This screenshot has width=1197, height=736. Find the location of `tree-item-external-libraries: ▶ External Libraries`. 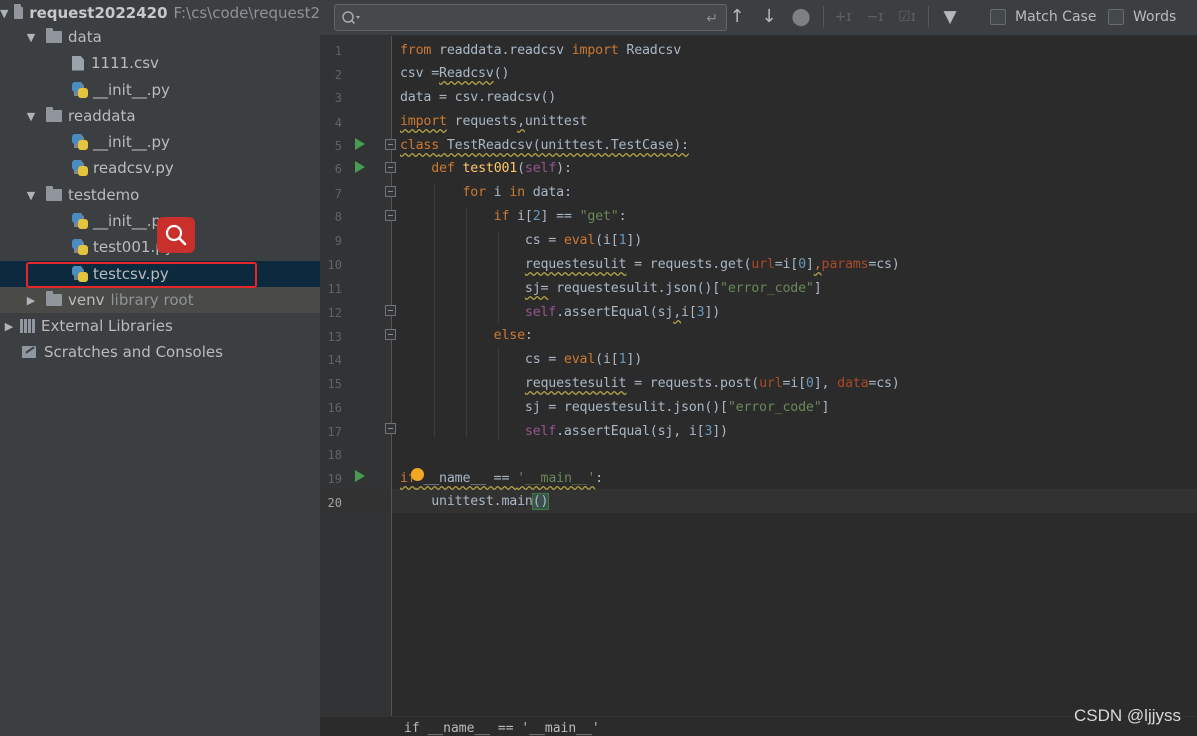

tree-item-external-libraries: ▶ External Libraries is located at coordinates (160, 326).